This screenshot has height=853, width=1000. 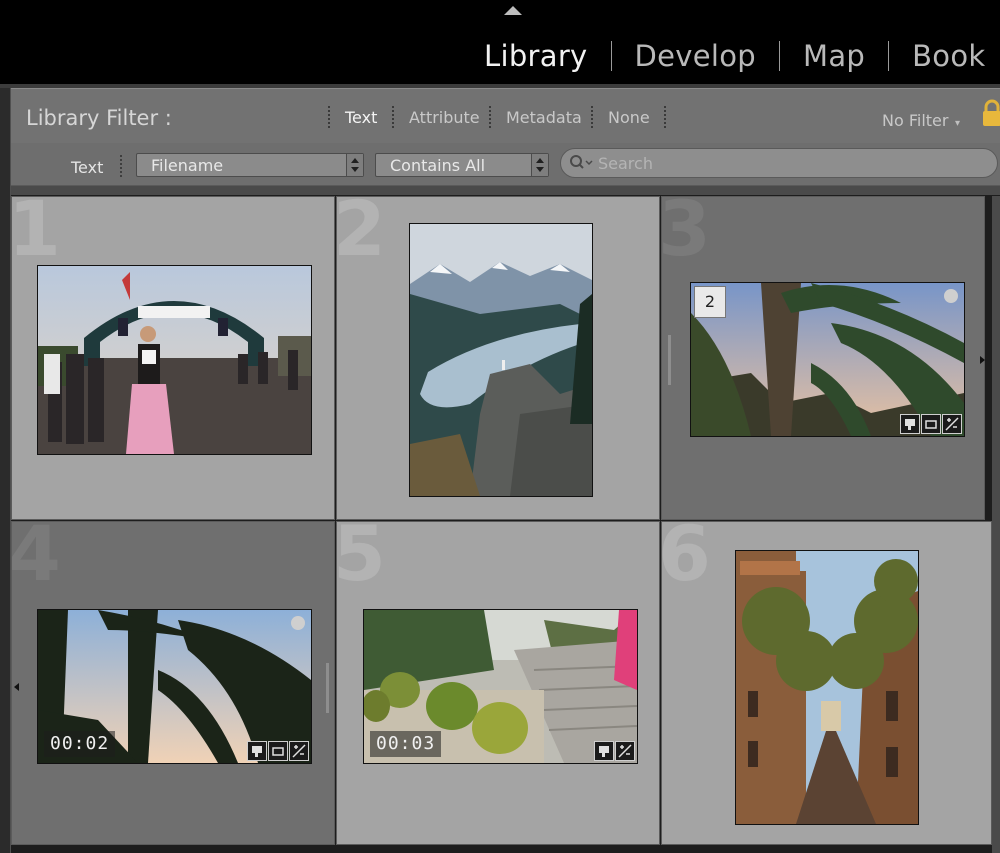 I want to click on grid-cell: 2, so click(x=498, y=358).